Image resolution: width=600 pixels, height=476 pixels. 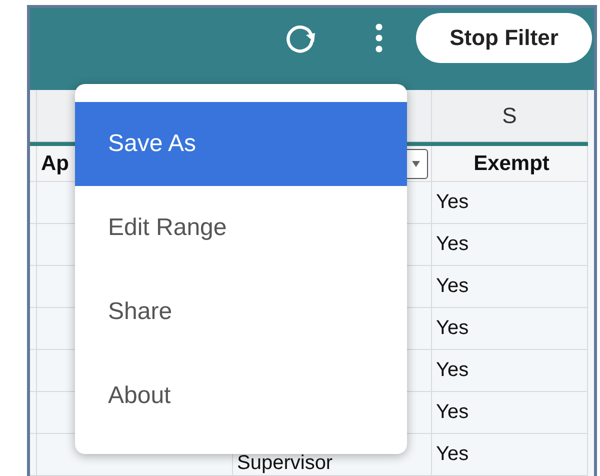 I want to click on menu-item: Save As, so click(x=241, y=144).